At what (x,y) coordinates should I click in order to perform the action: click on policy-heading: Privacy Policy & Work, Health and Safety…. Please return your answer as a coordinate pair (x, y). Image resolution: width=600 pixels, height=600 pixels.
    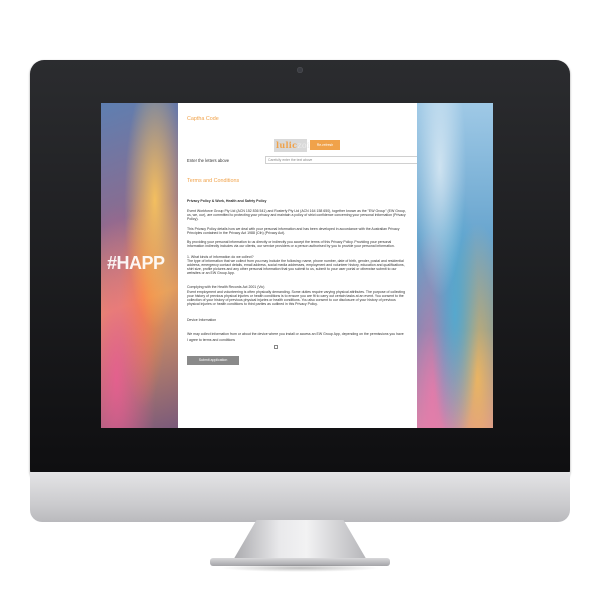
    Looking at the image, I should click on (227, 201).